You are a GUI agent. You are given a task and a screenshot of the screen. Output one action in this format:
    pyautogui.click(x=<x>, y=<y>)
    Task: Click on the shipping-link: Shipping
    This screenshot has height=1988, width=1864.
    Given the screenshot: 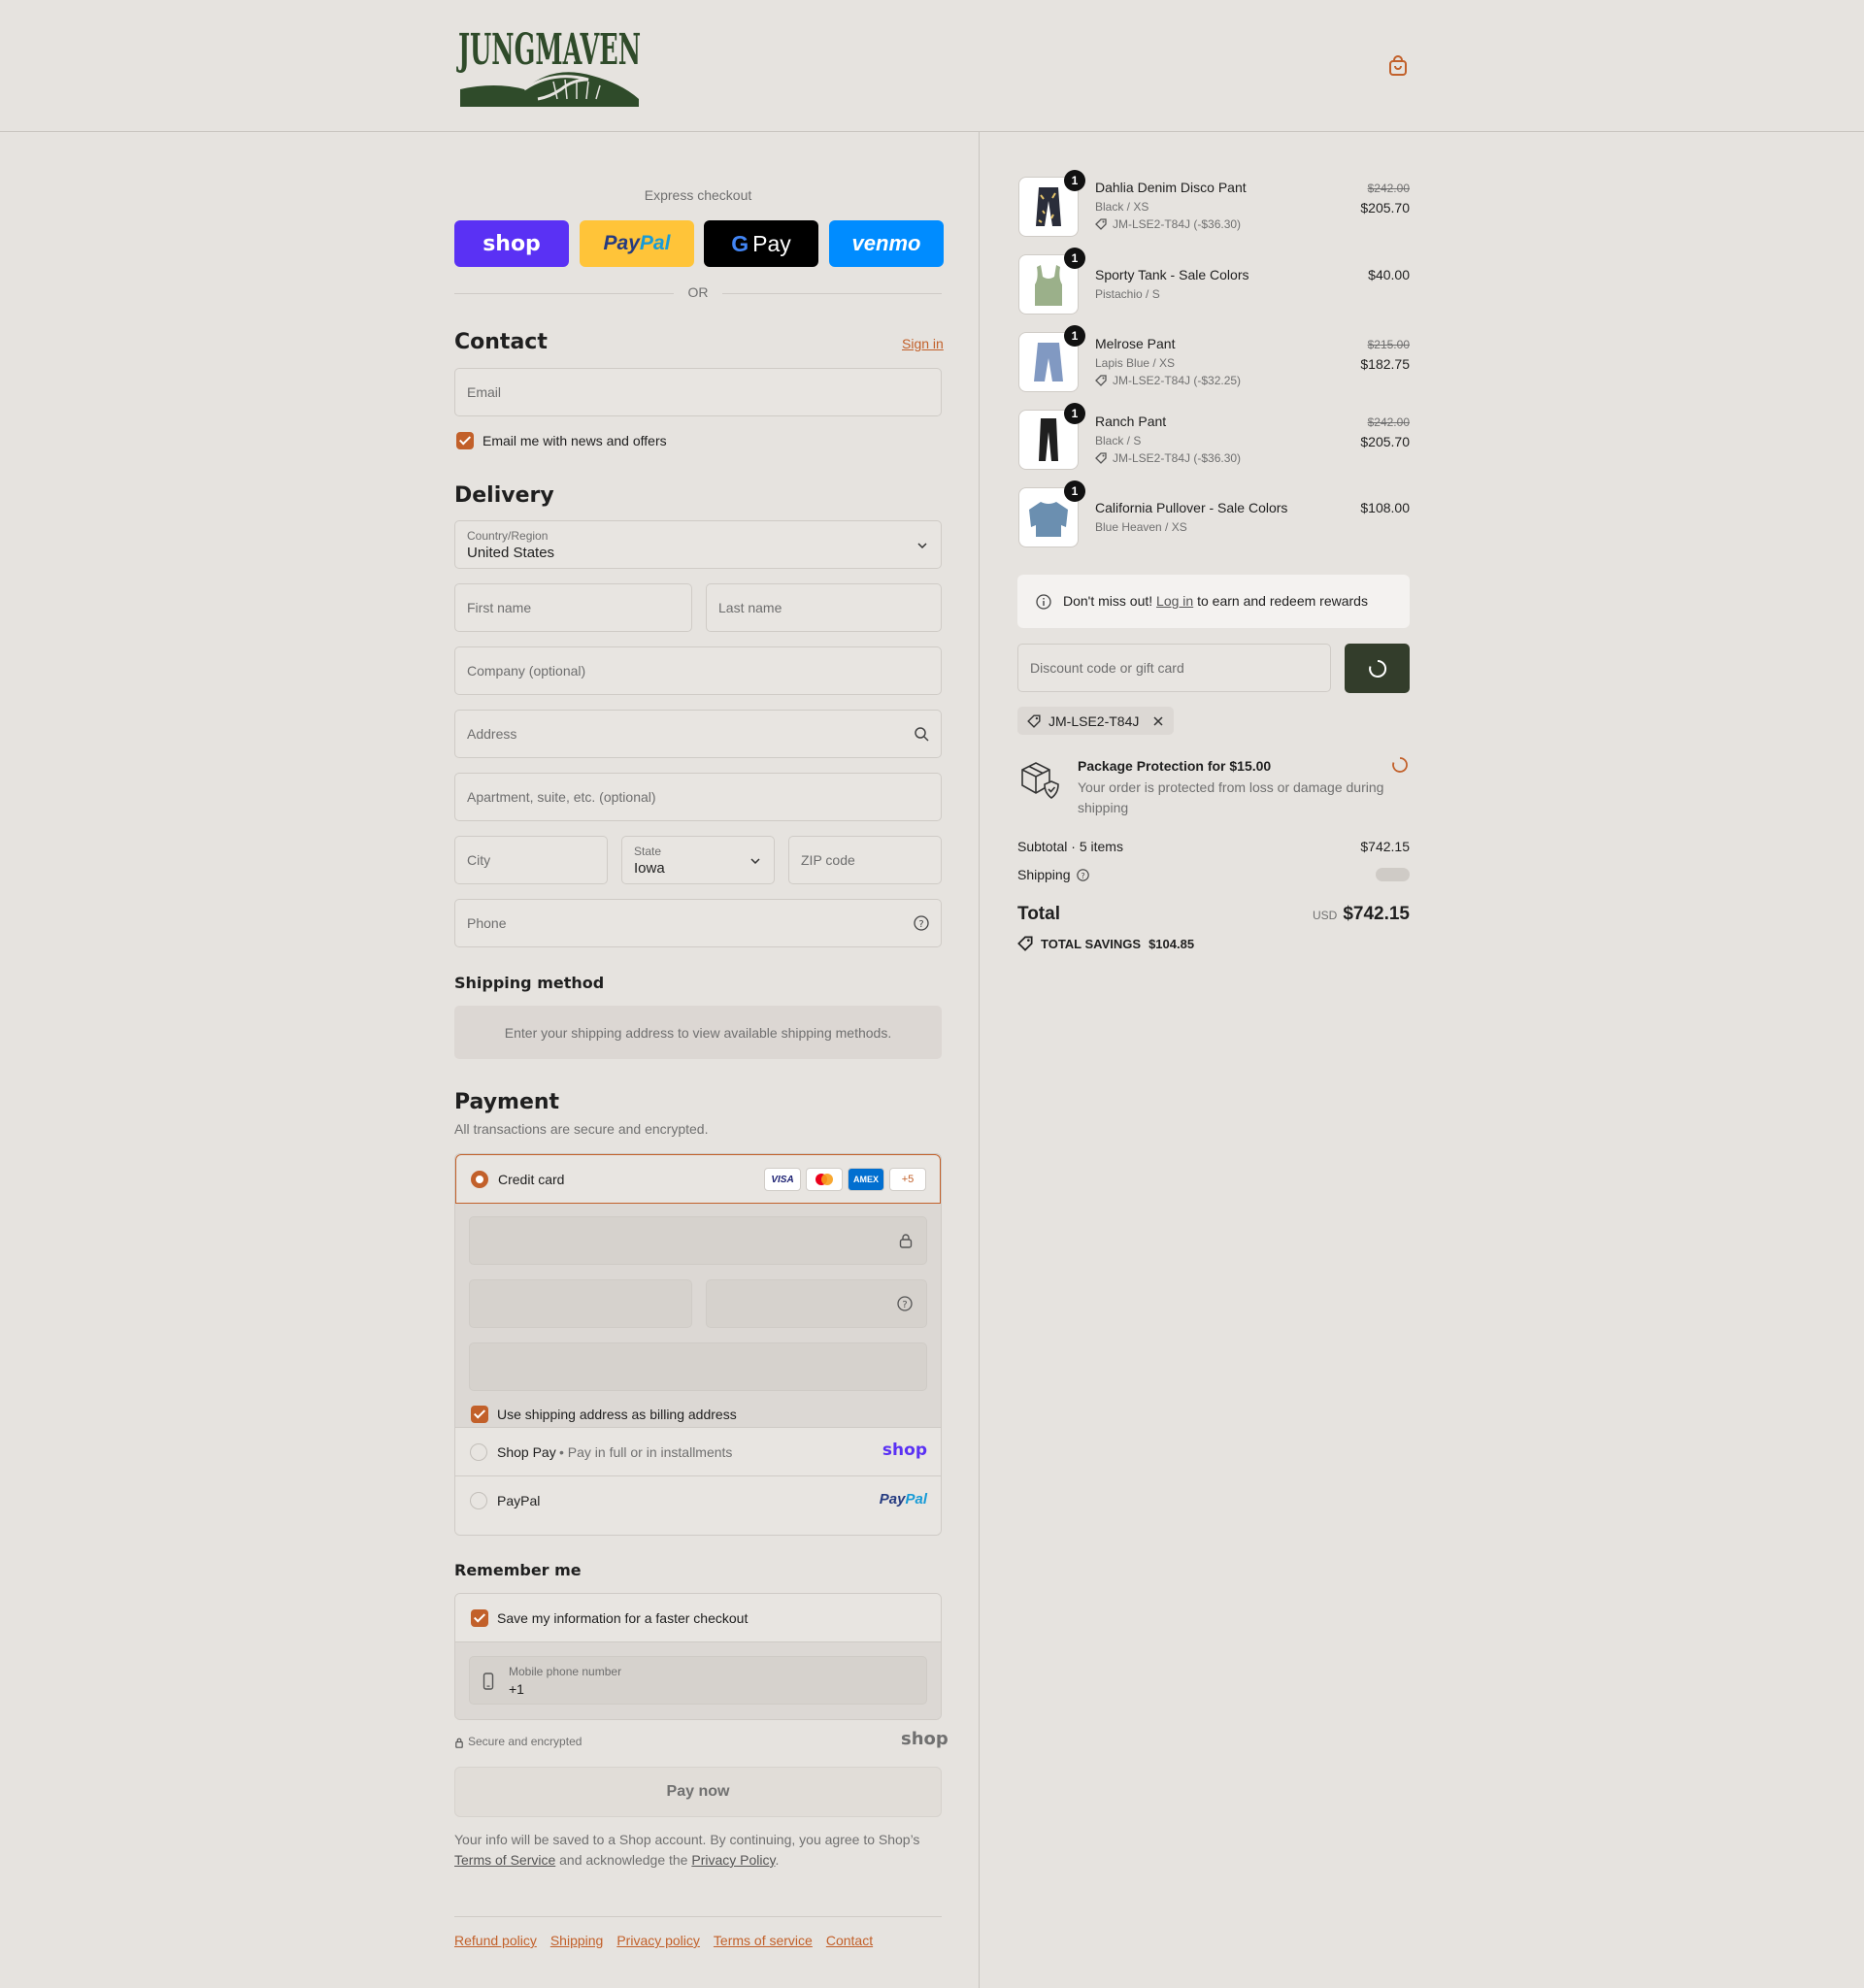 What is the action you would take?
    pyautogui.click(x=577, y=1941)
    